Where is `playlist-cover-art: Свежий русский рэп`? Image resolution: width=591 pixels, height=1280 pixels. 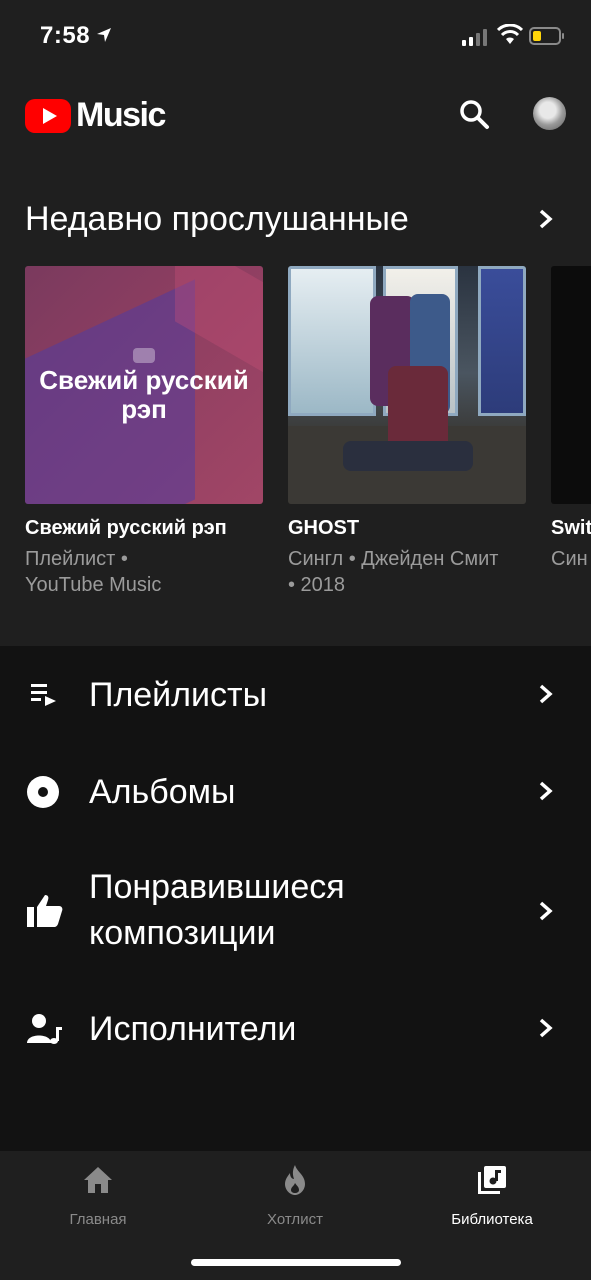 playlist-cover-art: Свежий русский рэп is located at coordinates (144, 385).